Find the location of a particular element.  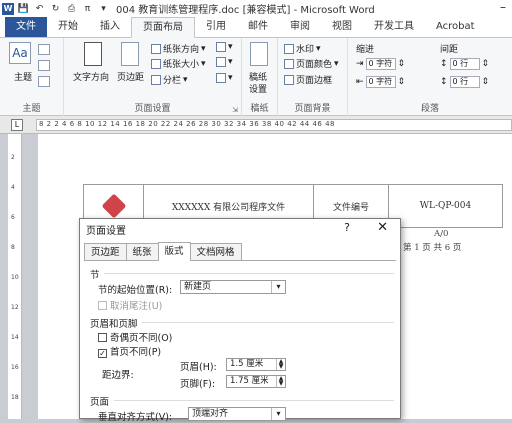

tab-view: 视图 is located at coordinates (342, 27).